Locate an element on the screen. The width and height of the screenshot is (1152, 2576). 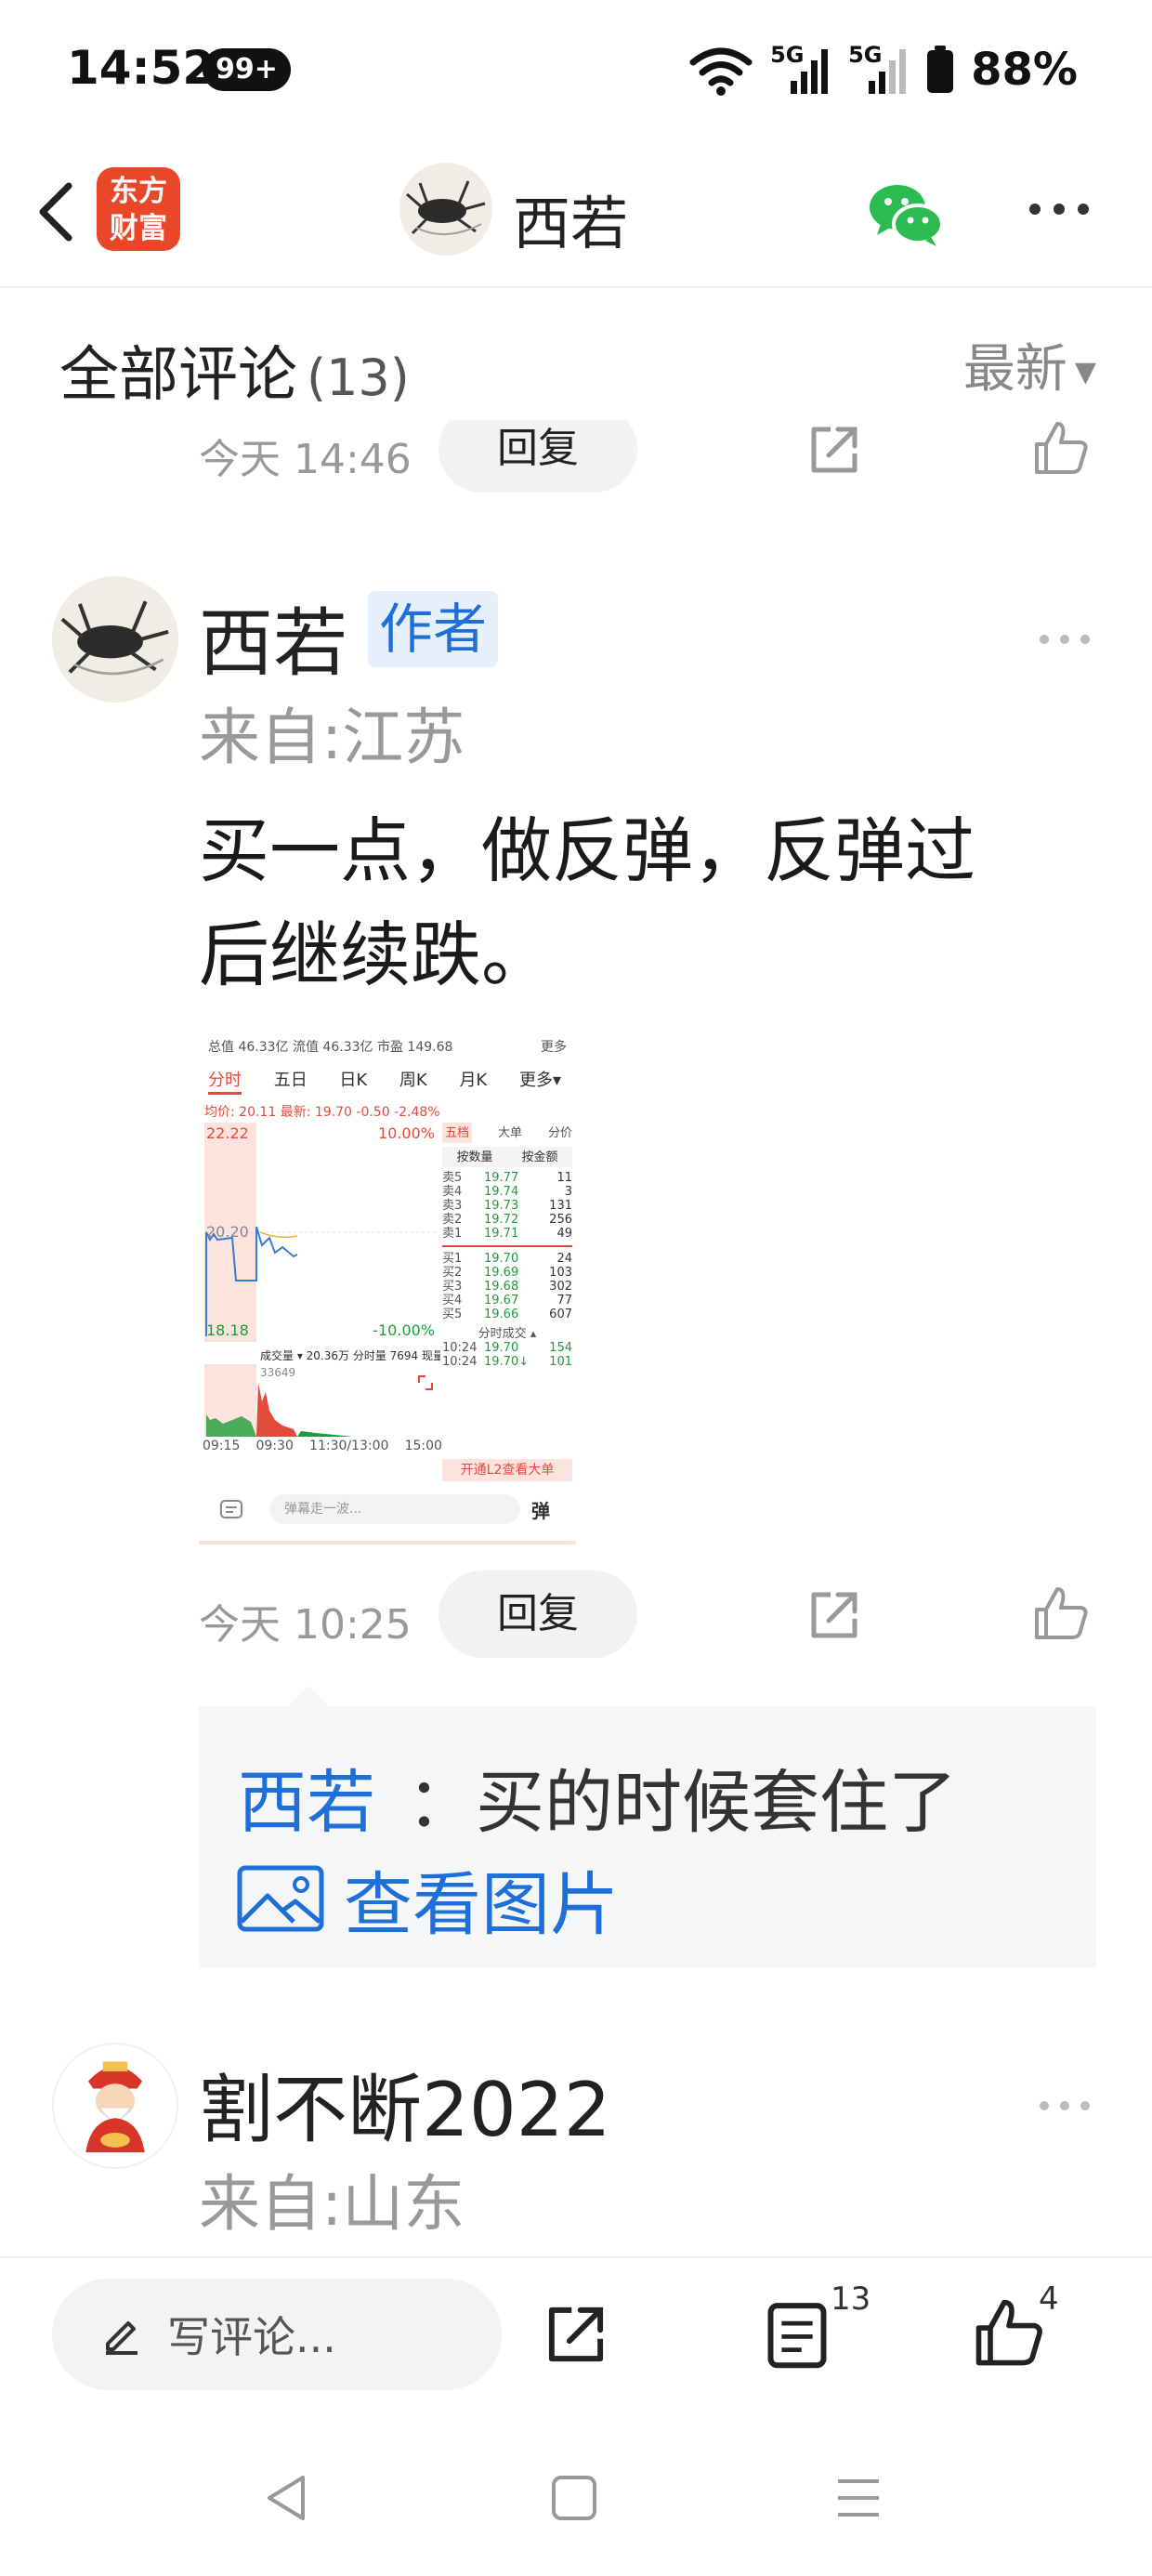
nav-menu-icon is located at coordinates (858, 2498).